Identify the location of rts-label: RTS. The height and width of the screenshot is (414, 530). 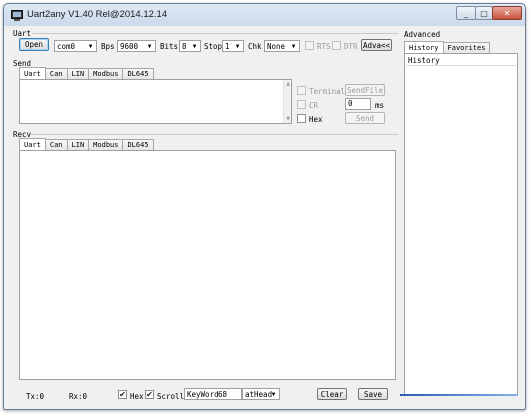
(324, 46).